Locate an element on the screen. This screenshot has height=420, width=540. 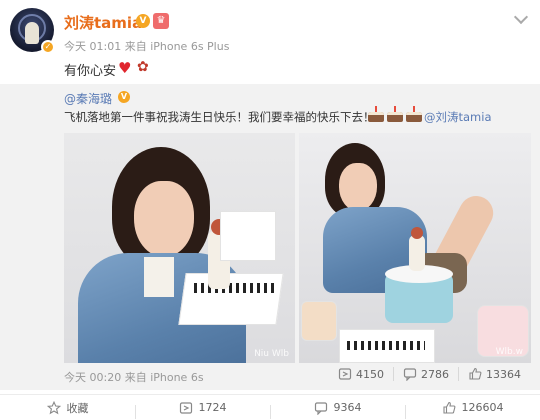
action-bar: 收藏 1724 9364 126604 is located at coordinates (270, 407).